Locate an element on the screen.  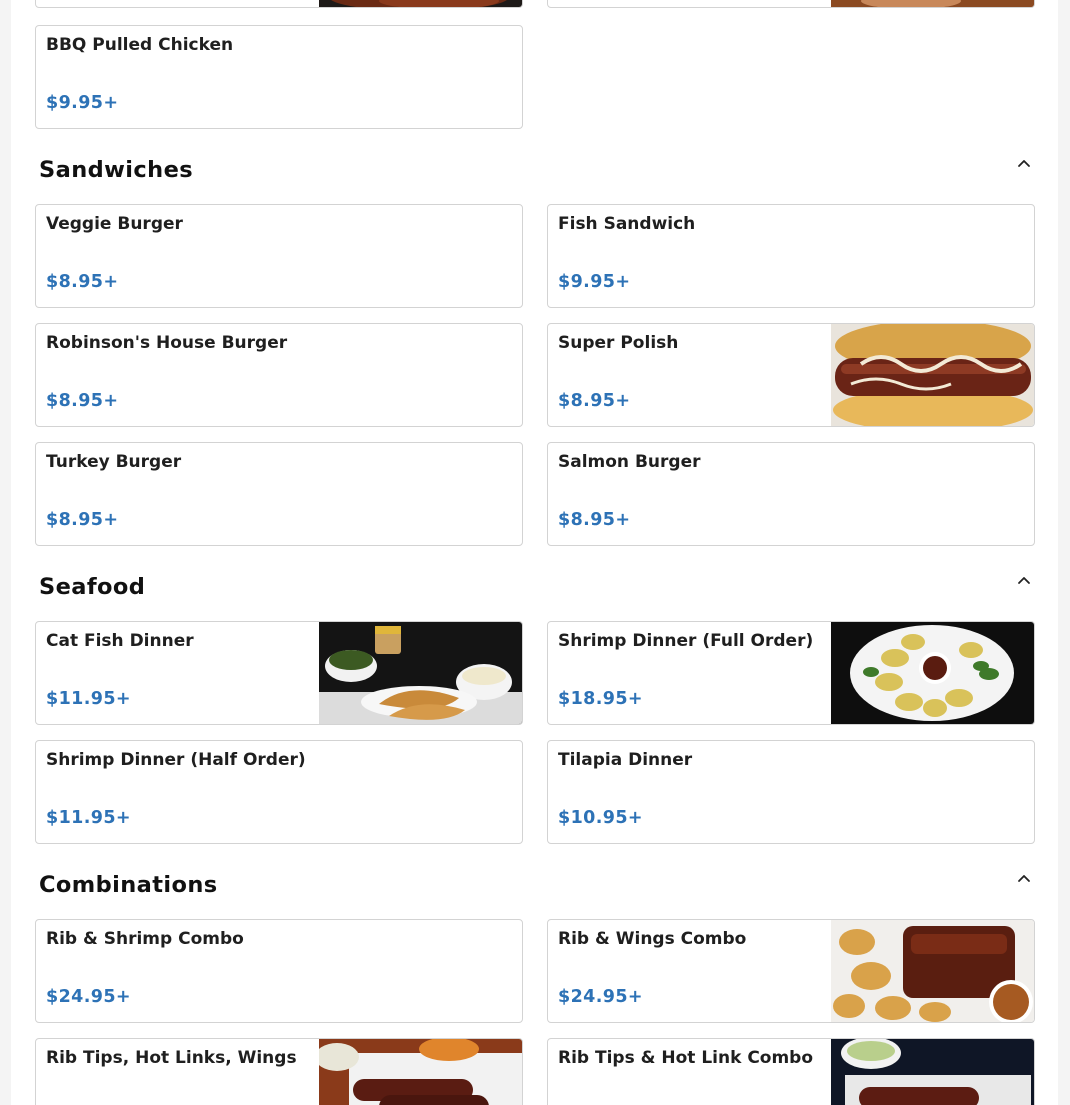
menu-item-card: Veggie Burger $8.95+ is located at coordinates (279, 256).